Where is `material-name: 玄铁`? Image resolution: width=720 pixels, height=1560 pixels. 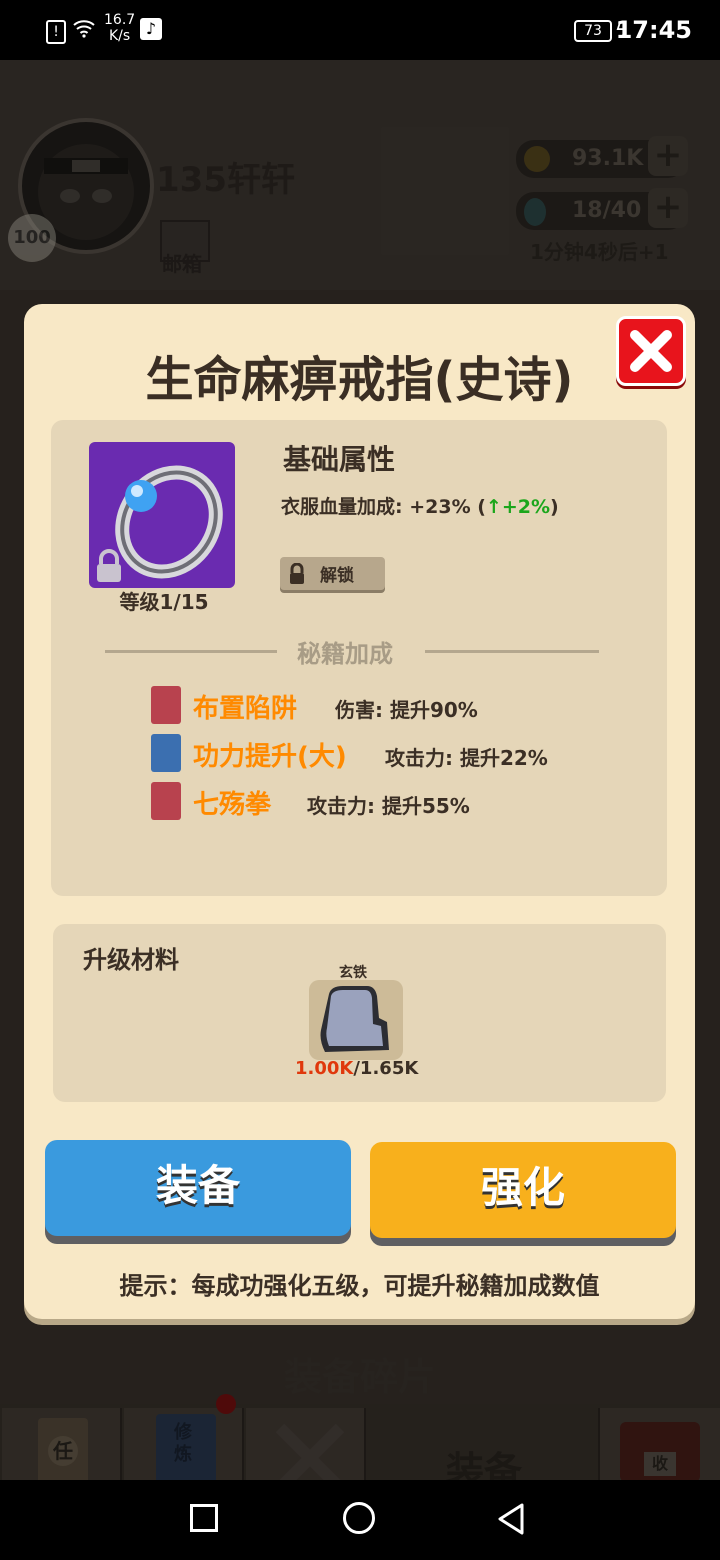
material-name: 玄铁 is located at coordinates (353, 973).